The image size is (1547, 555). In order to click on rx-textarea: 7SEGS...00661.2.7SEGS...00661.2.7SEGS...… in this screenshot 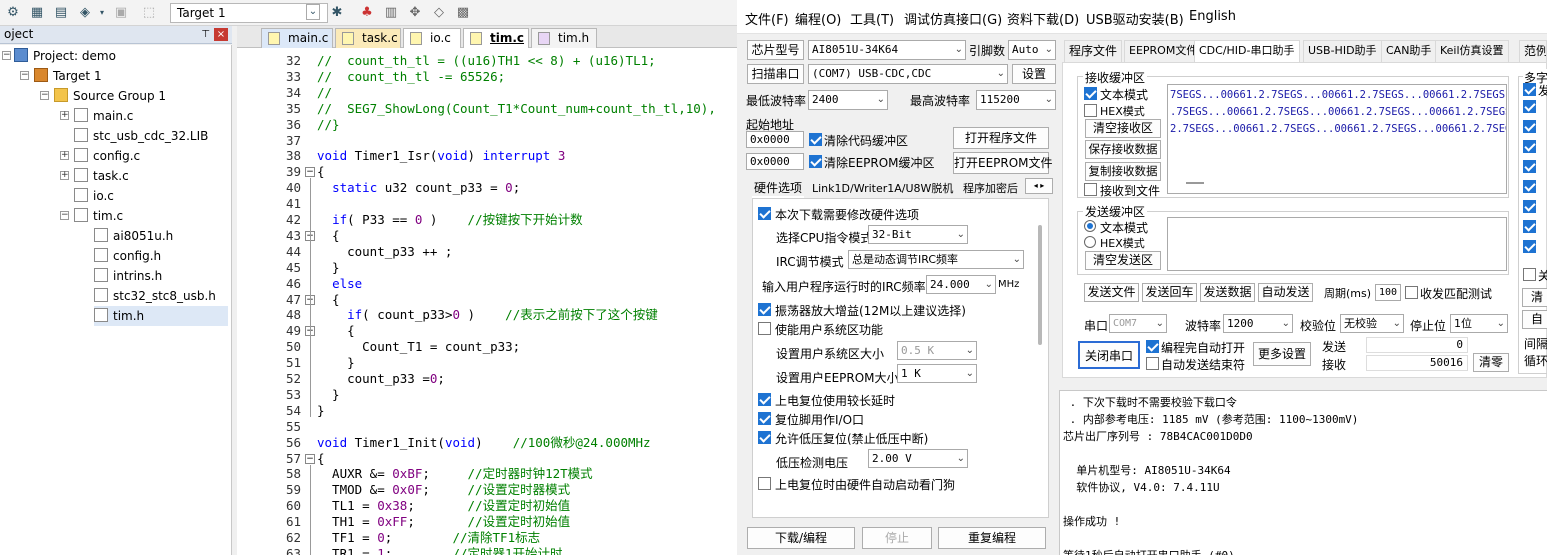, I will do `click(1337, 139)`.